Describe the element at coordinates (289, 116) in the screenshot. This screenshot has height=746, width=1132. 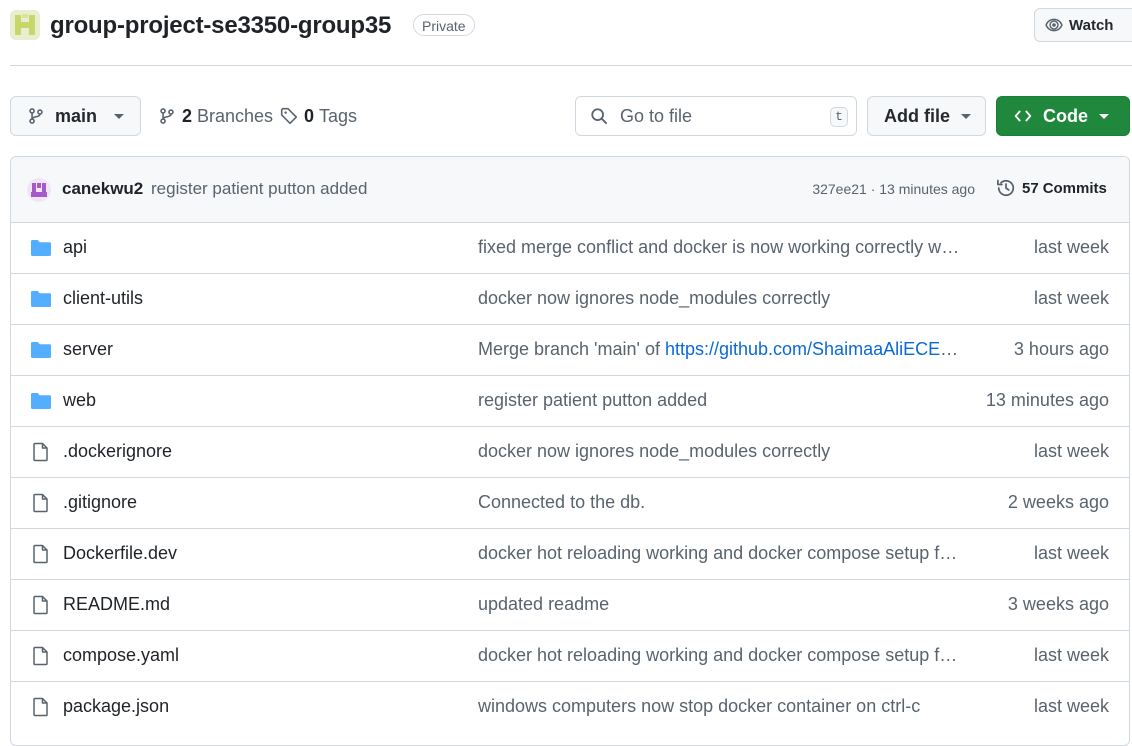
I see `tag-icon` at that location.